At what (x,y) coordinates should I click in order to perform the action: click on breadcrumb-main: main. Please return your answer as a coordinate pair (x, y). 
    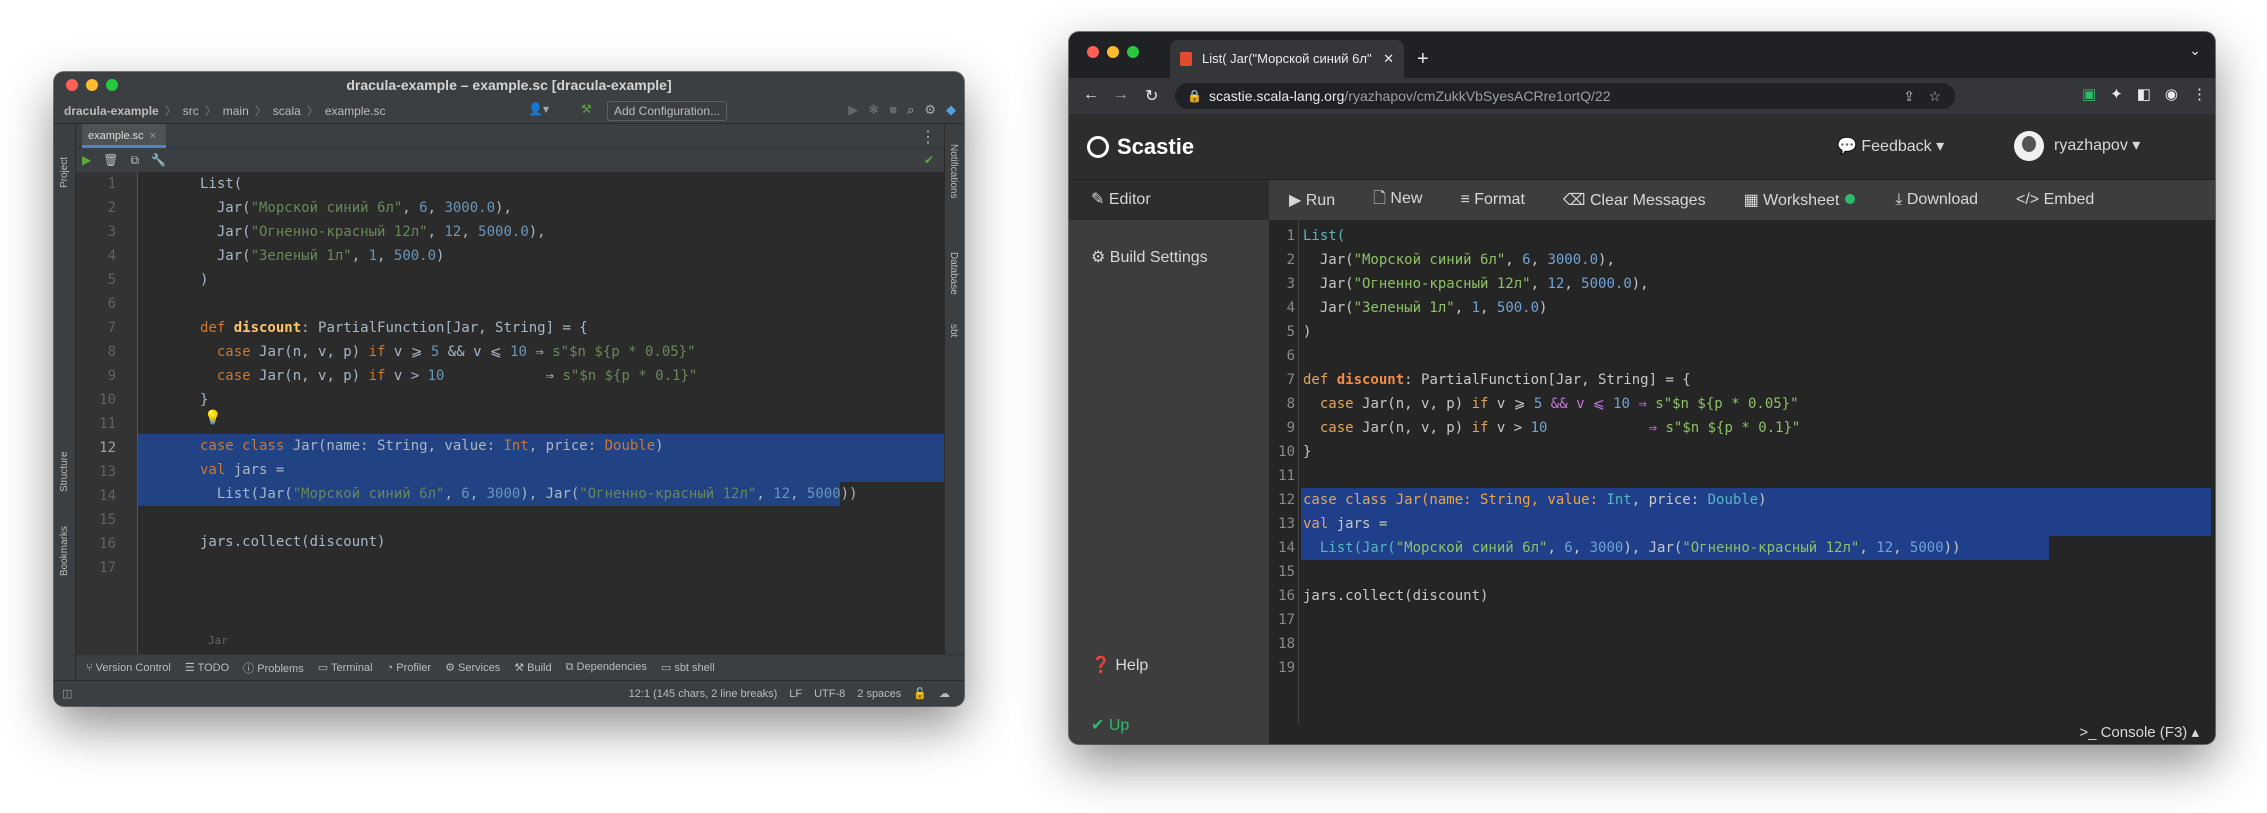
    Looking at the image, I should click on (236, 111).